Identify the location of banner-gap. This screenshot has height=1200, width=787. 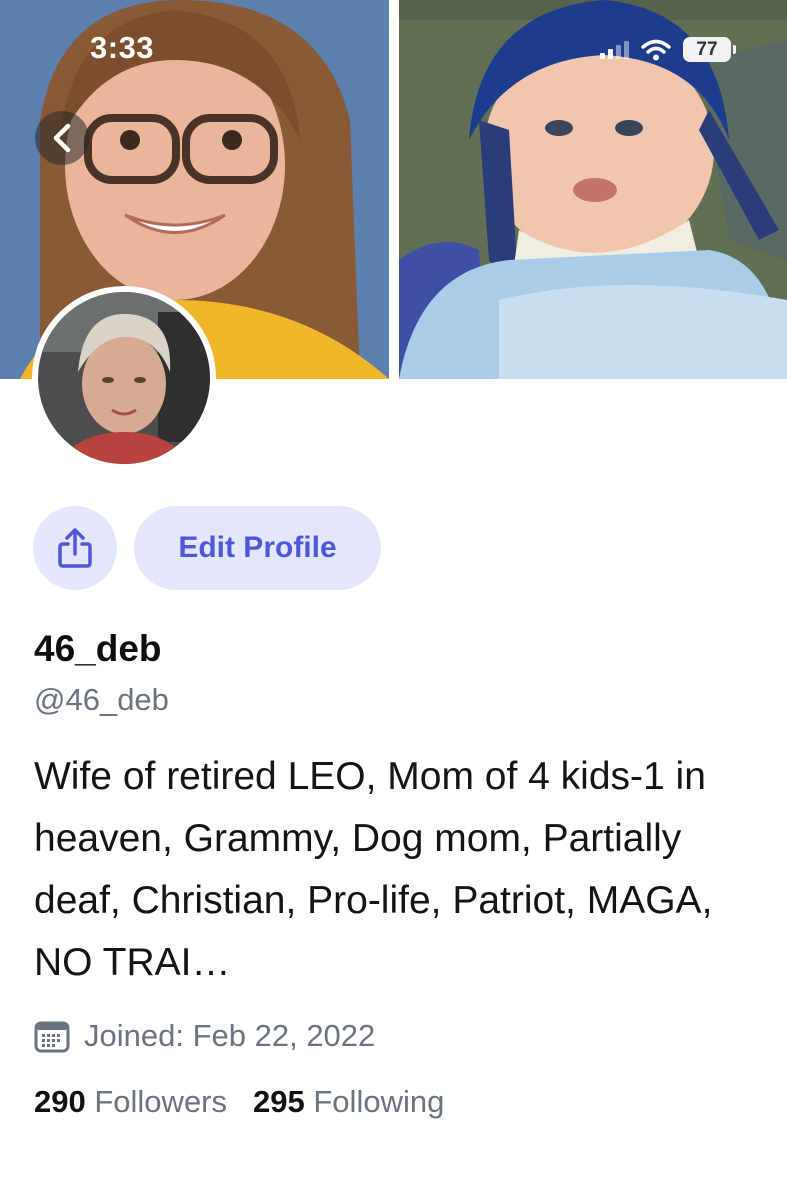
(394, 189).